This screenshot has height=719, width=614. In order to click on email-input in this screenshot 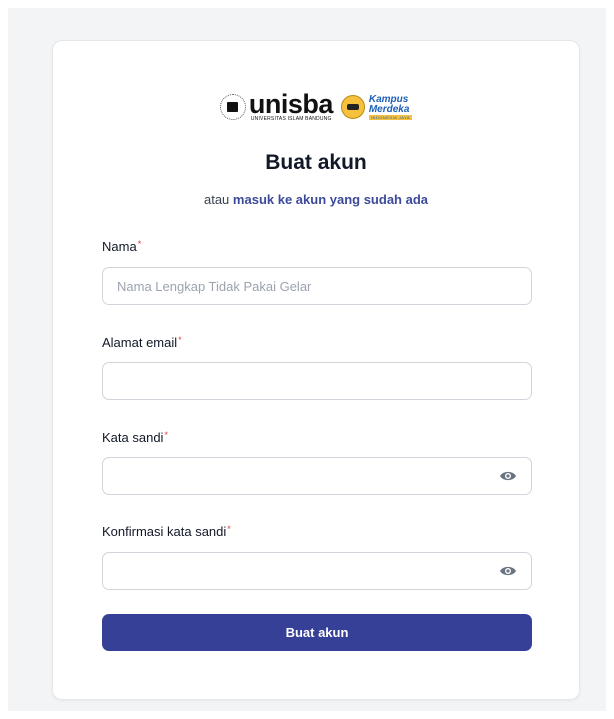, I will do `click(317, 381)`.